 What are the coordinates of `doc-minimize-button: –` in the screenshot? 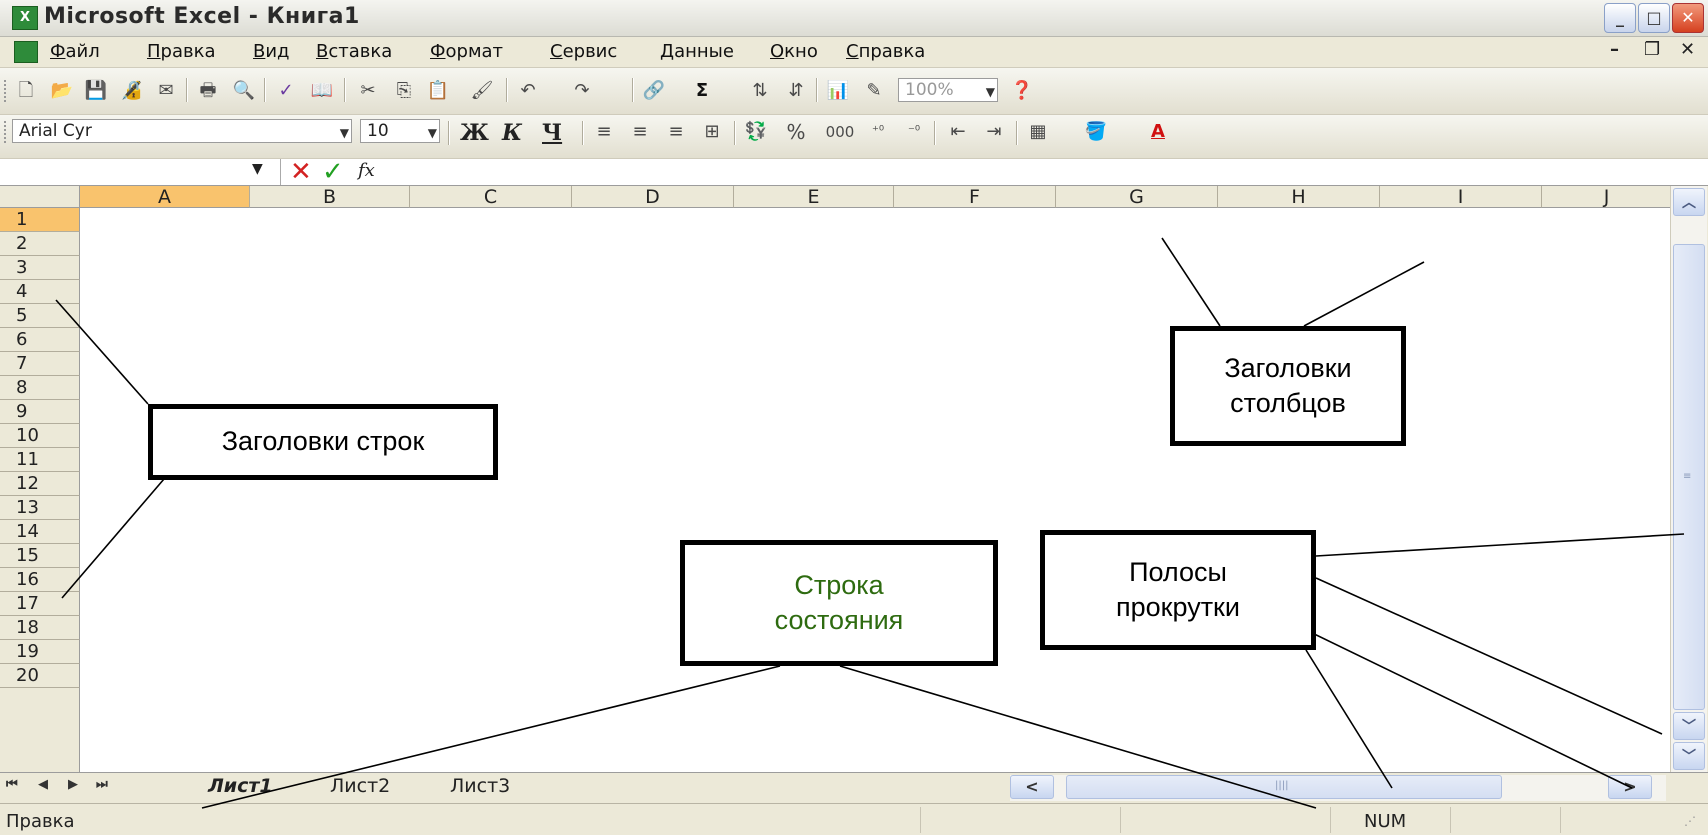 It's located at (1614, 49).